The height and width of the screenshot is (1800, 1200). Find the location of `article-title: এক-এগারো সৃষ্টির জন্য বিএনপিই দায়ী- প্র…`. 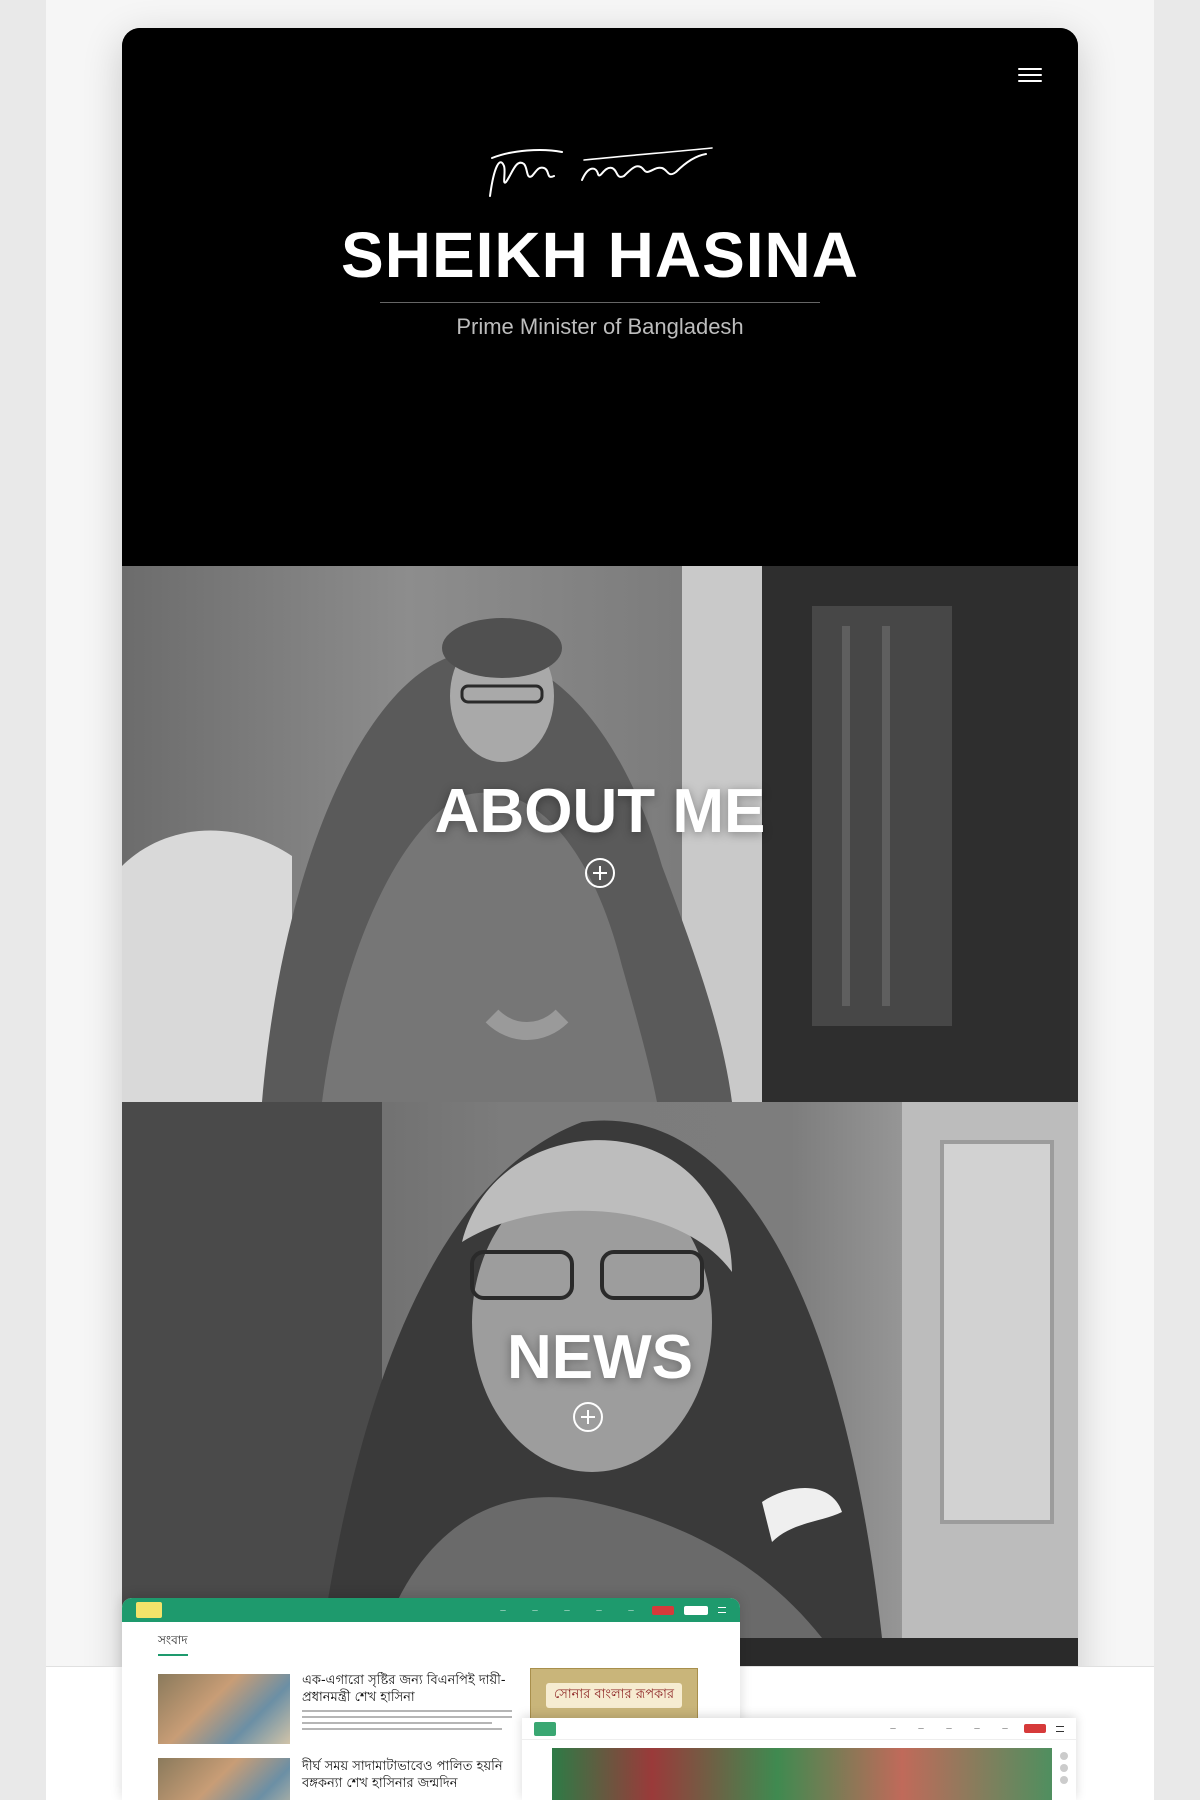

article-title: এক-এগারো সৃষ্টির জন্য বিএনপিই দায়ী- প্র… is located at coordinates (404, 1689).